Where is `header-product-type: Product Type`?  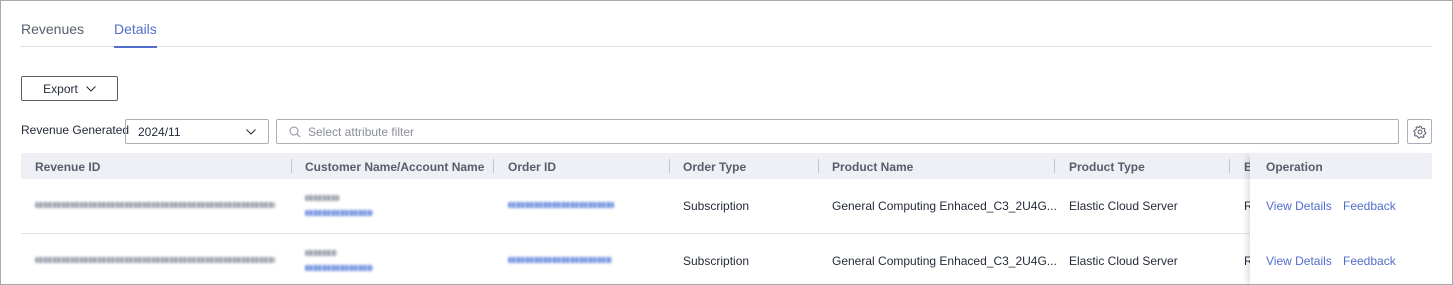 header-product-type: Product Type is located at coordinates (1107, 167).